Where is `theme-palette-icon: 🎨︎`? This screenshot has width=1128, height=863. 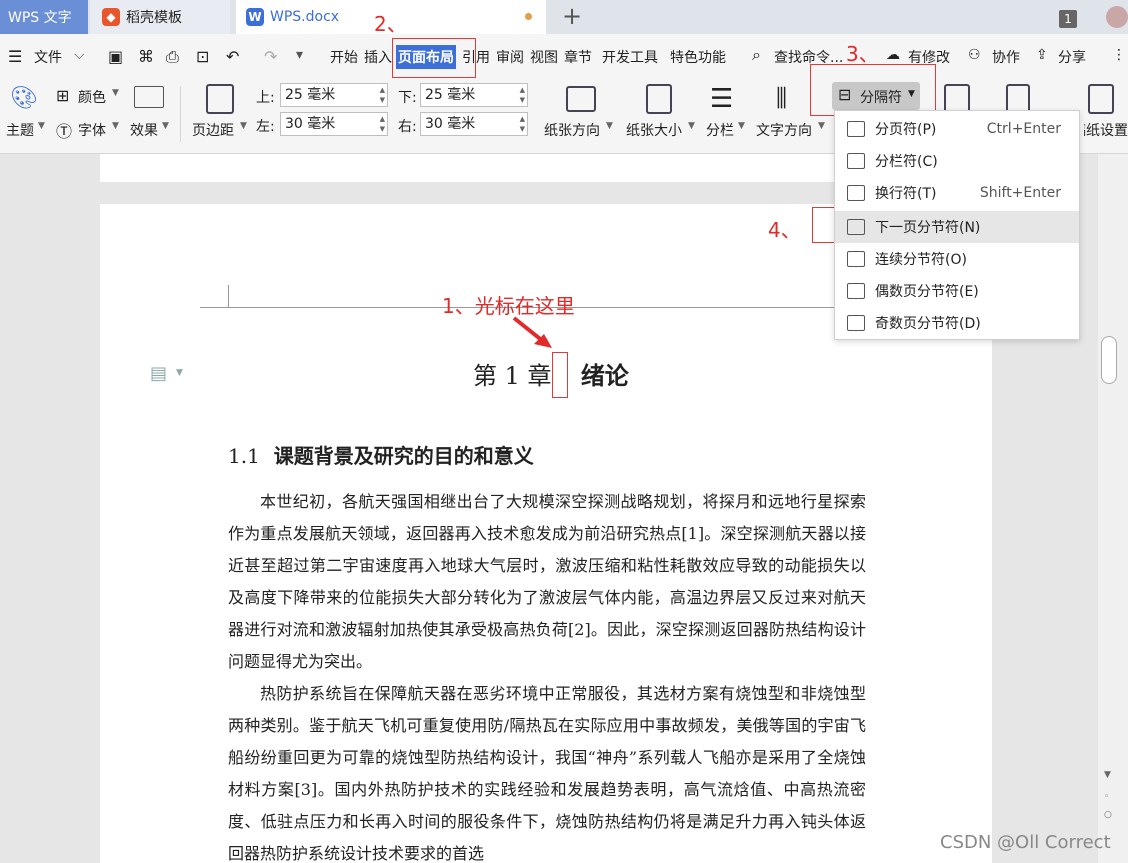
theme-palette-icon: 🎨︎ is located at coordinates (24, 98).